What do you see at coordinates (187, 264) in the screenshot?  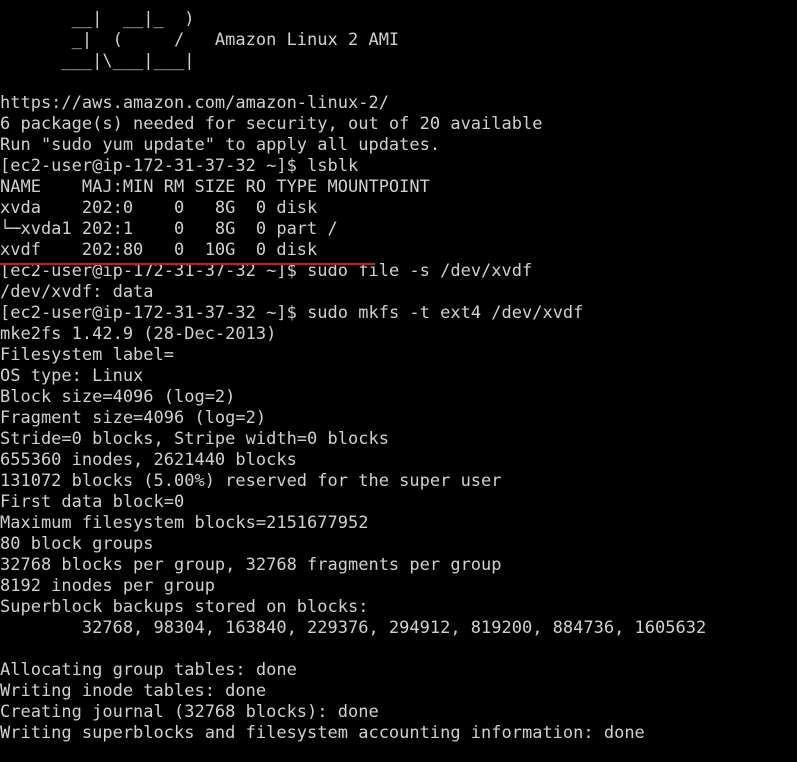 I see `red-underline-annotation` at bounding box center [187, 264].